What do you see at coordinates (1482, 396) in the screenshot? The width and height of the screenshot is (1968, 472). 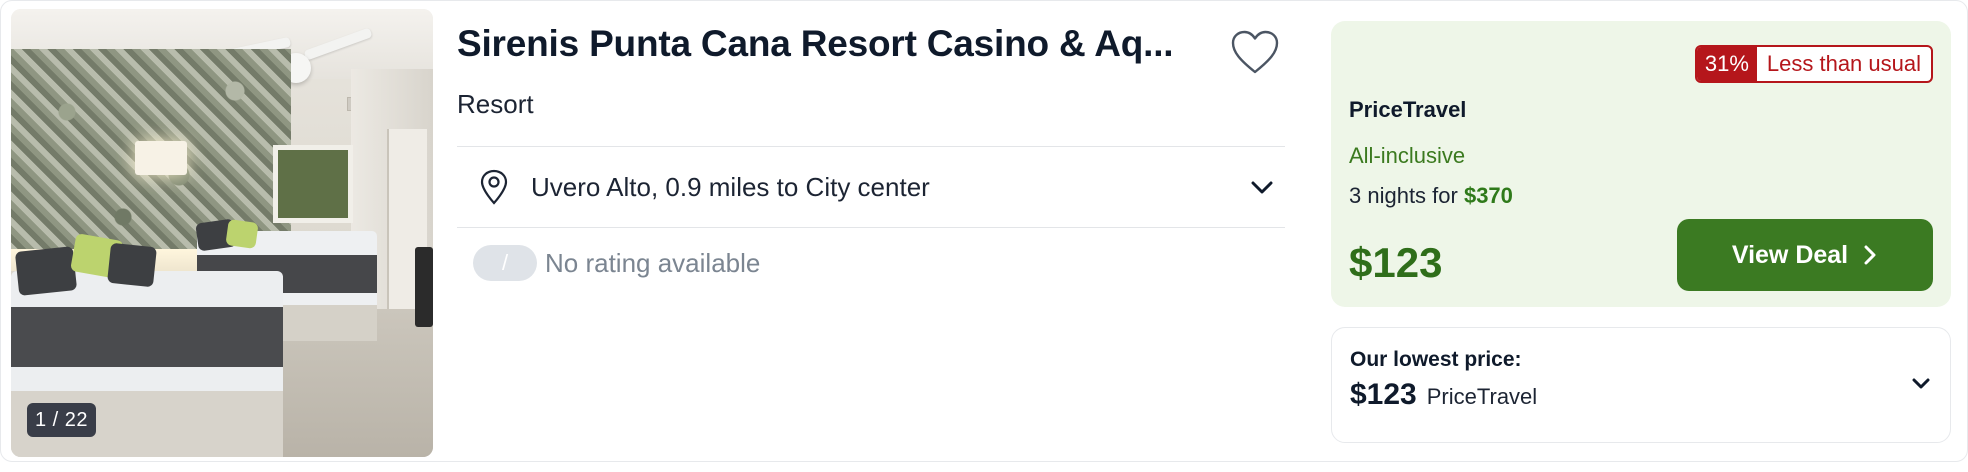 I see `lowest-price-provider: PriceTravel` at bounding box center [1482, 396].